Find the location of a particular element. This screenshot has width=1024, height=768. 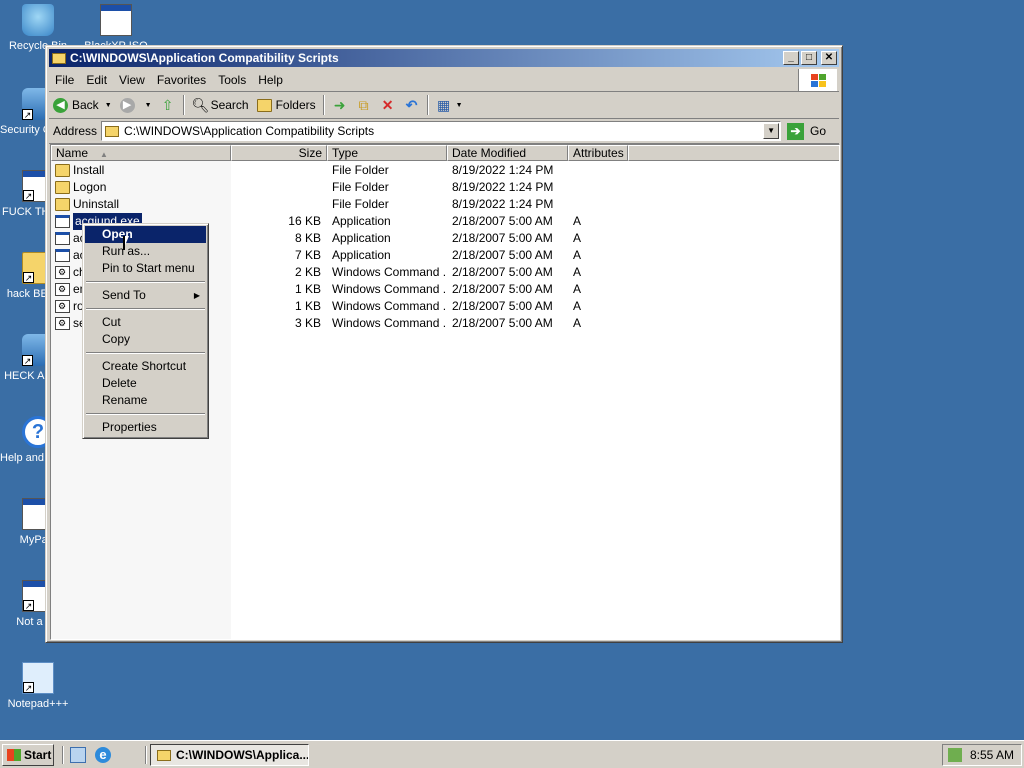

file-size: 1 KB is located at coordinates (307, 289).